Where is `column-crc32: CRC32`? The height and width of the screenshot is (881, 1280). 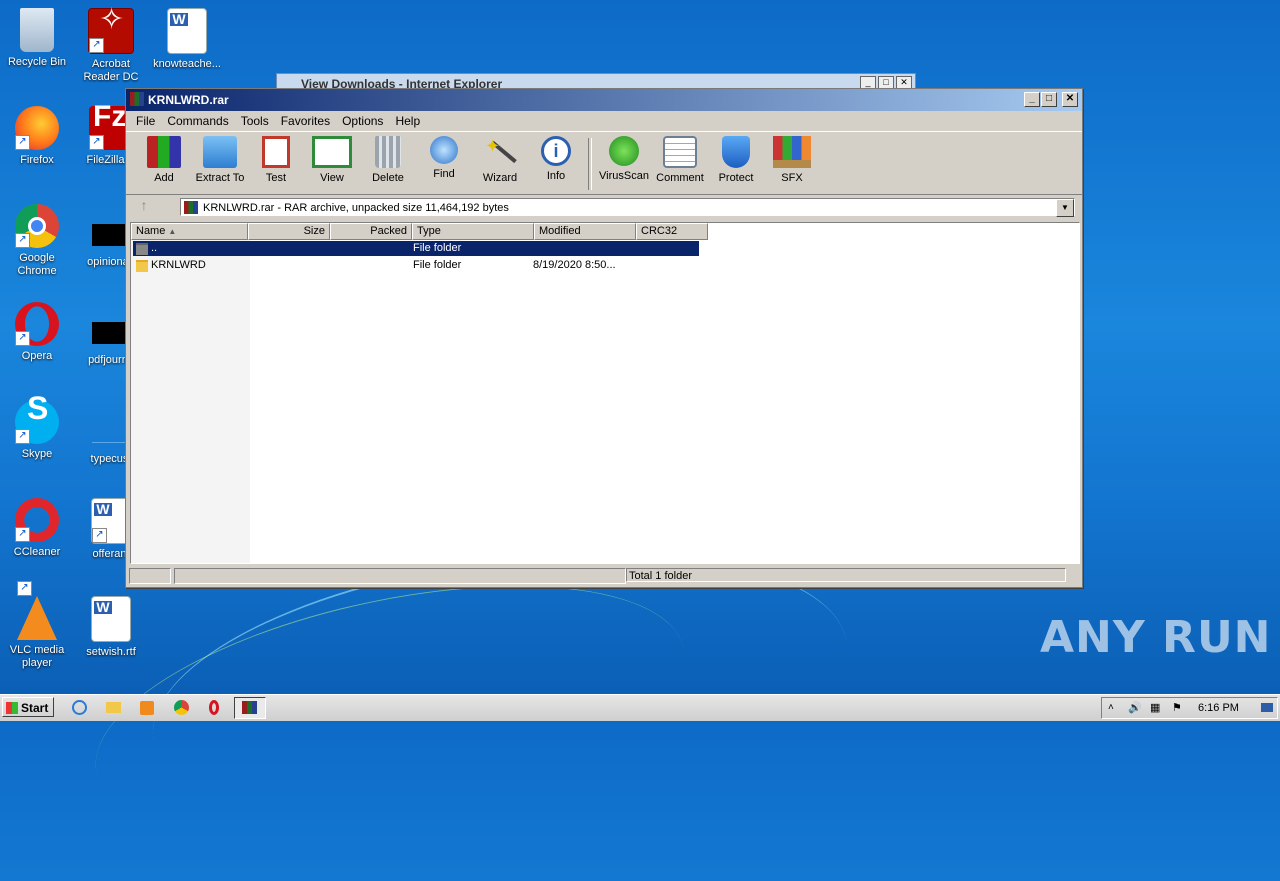
column-crc32: CRC32 is located at coordinates (672, 231).